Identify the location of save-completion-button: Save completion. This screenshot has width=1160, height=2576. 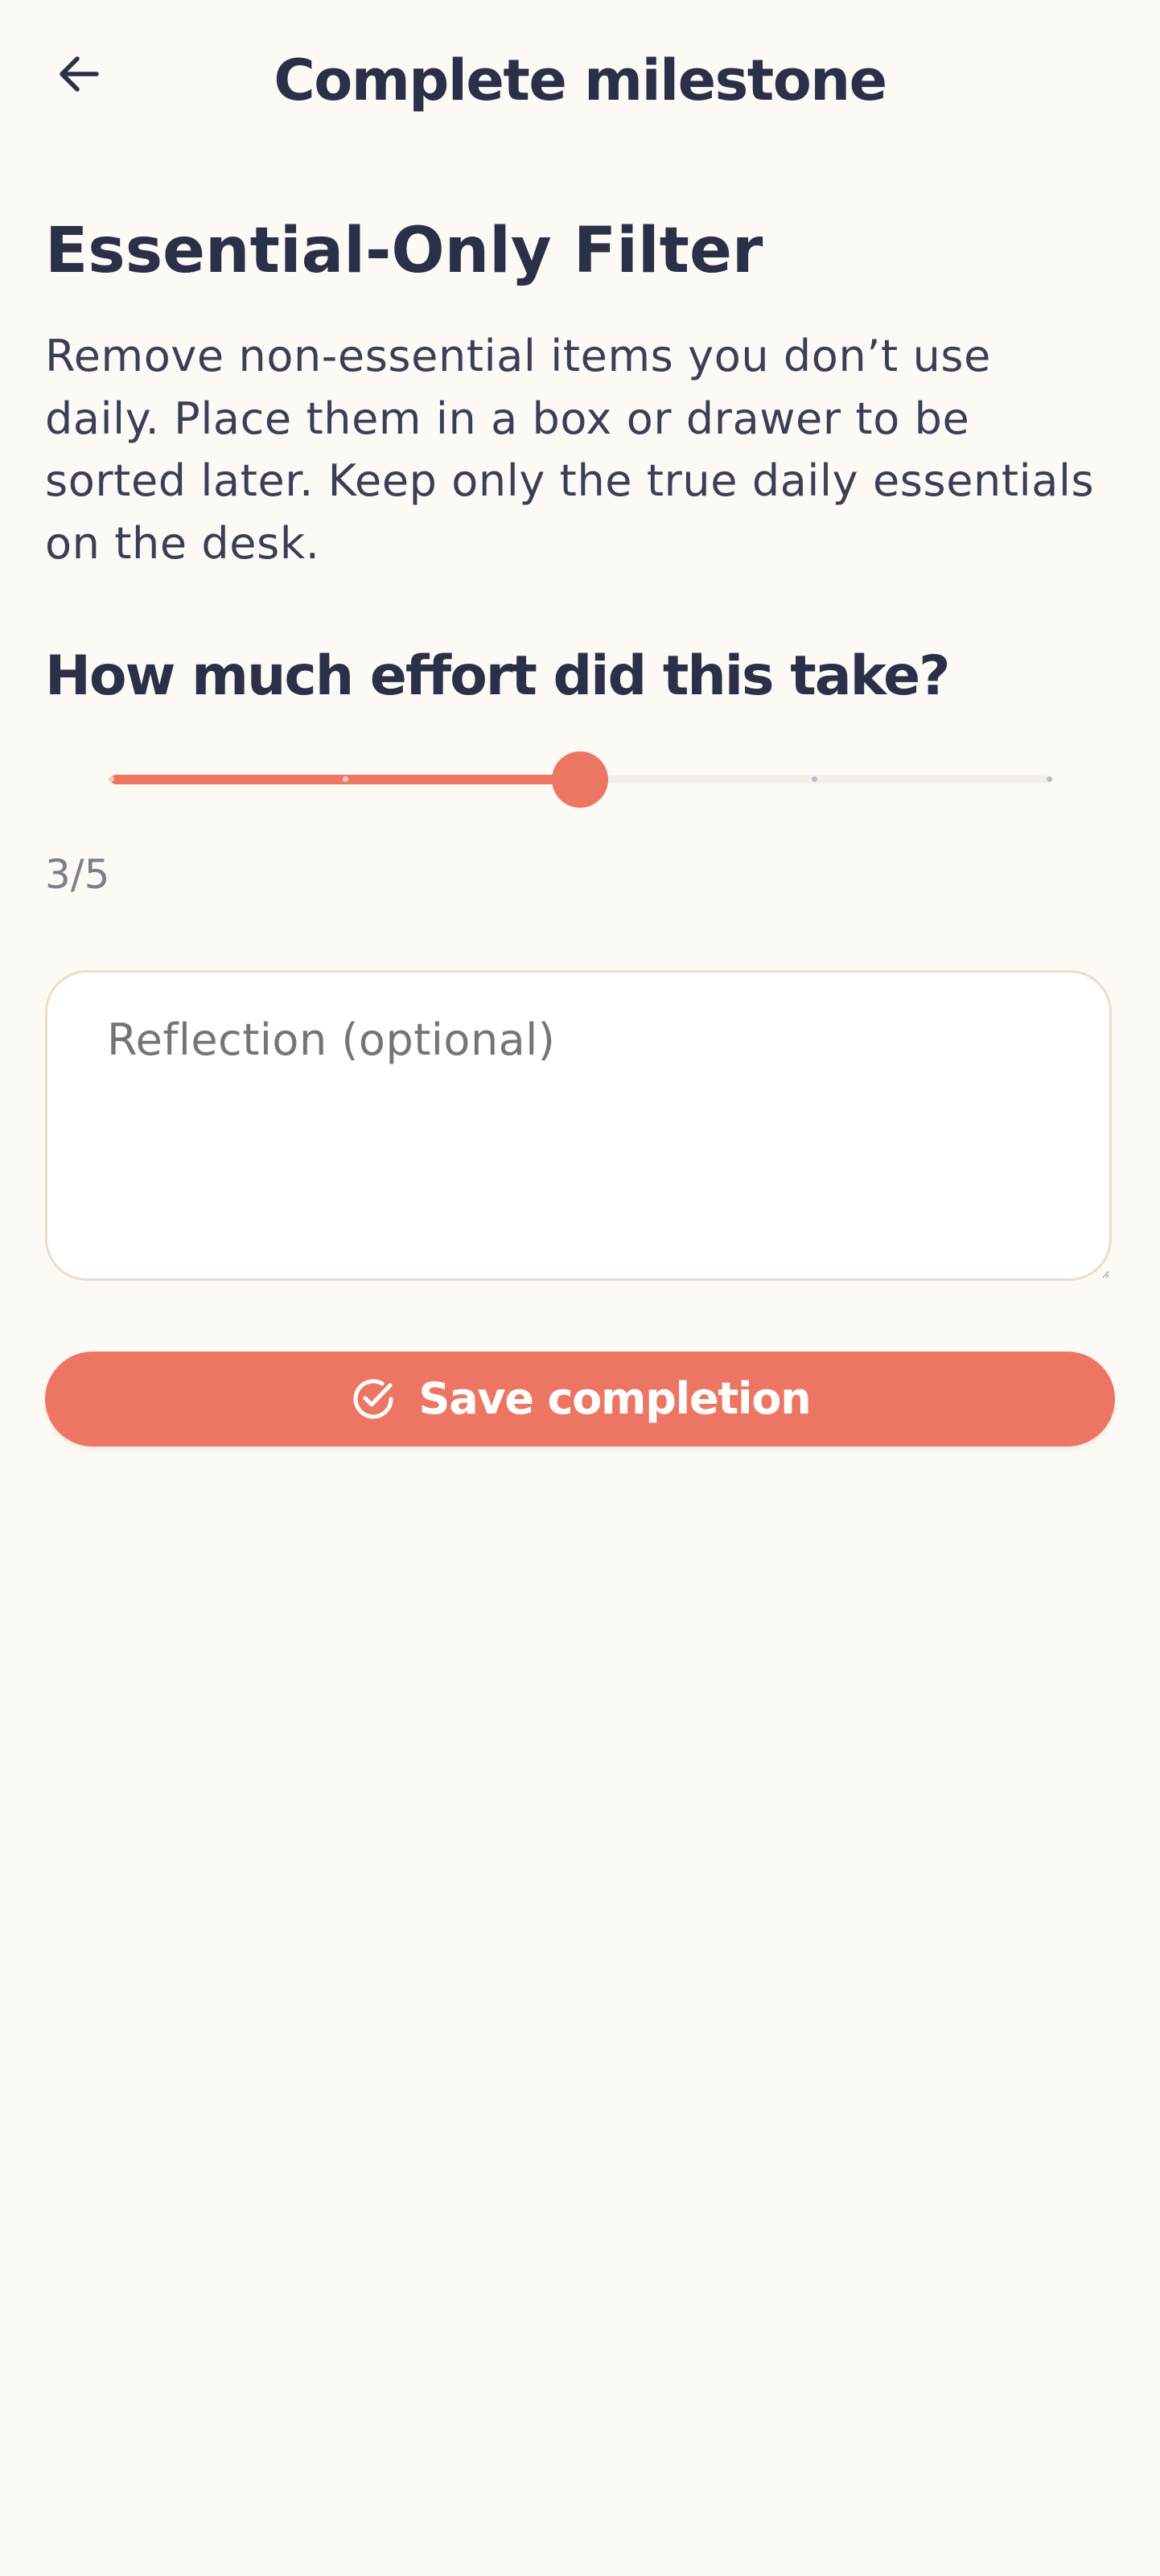
(580, 1399).